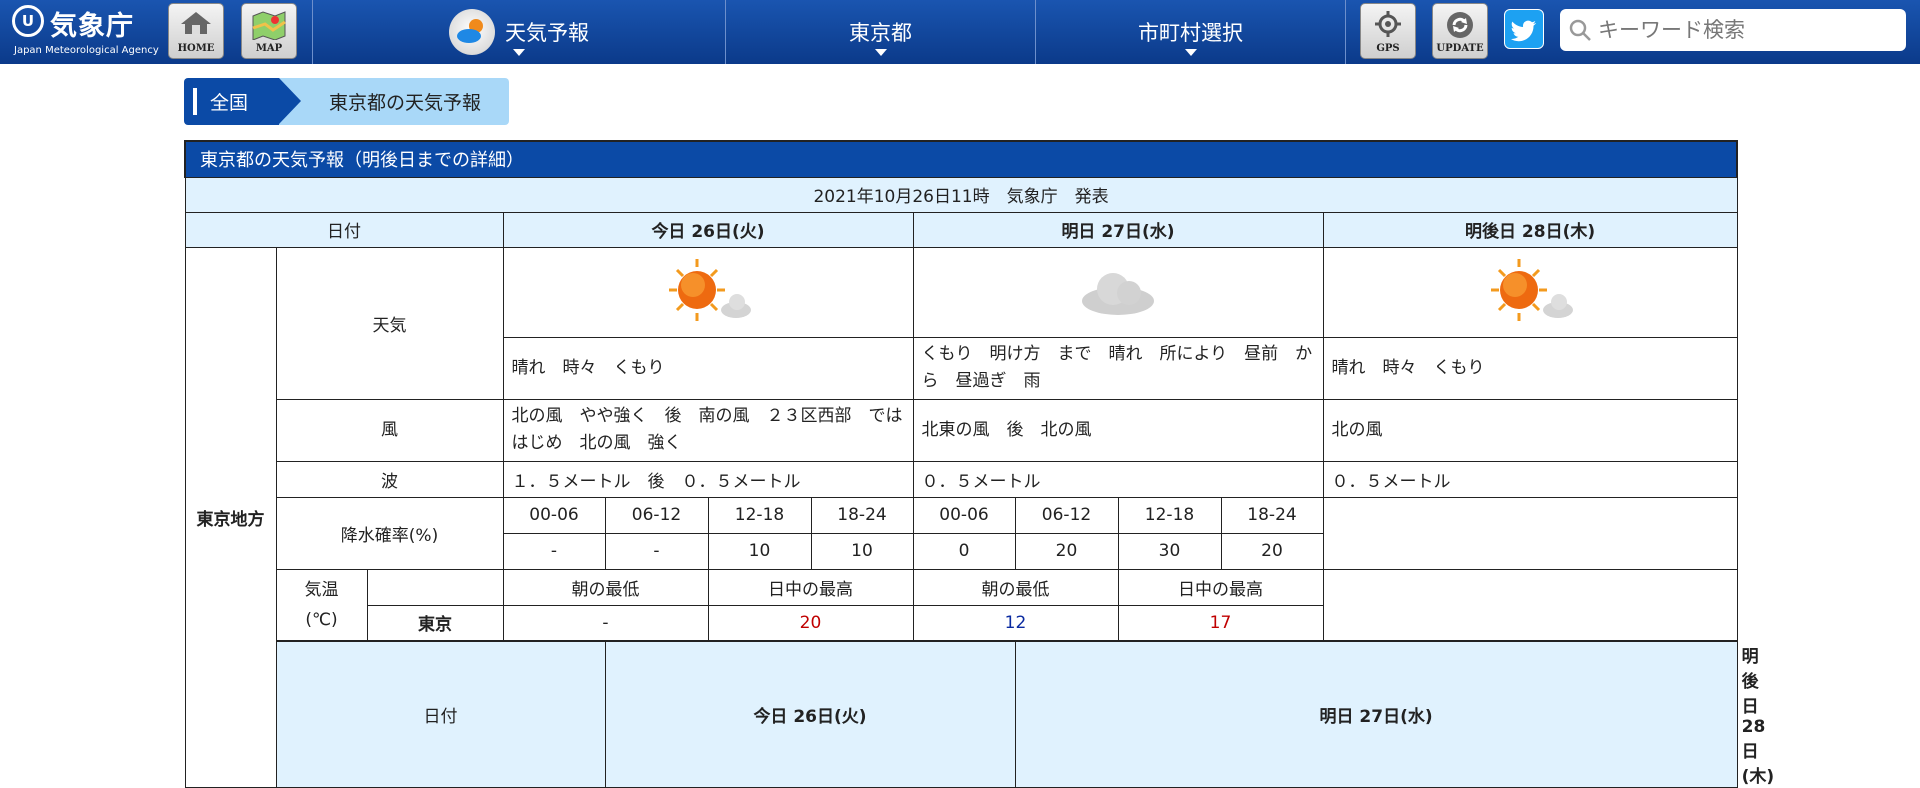 The image size is (1920, 788). Describe the element at coordinates (389, 533) in the screenshot. I see `pop-label: 降水確率(%)` at that location.